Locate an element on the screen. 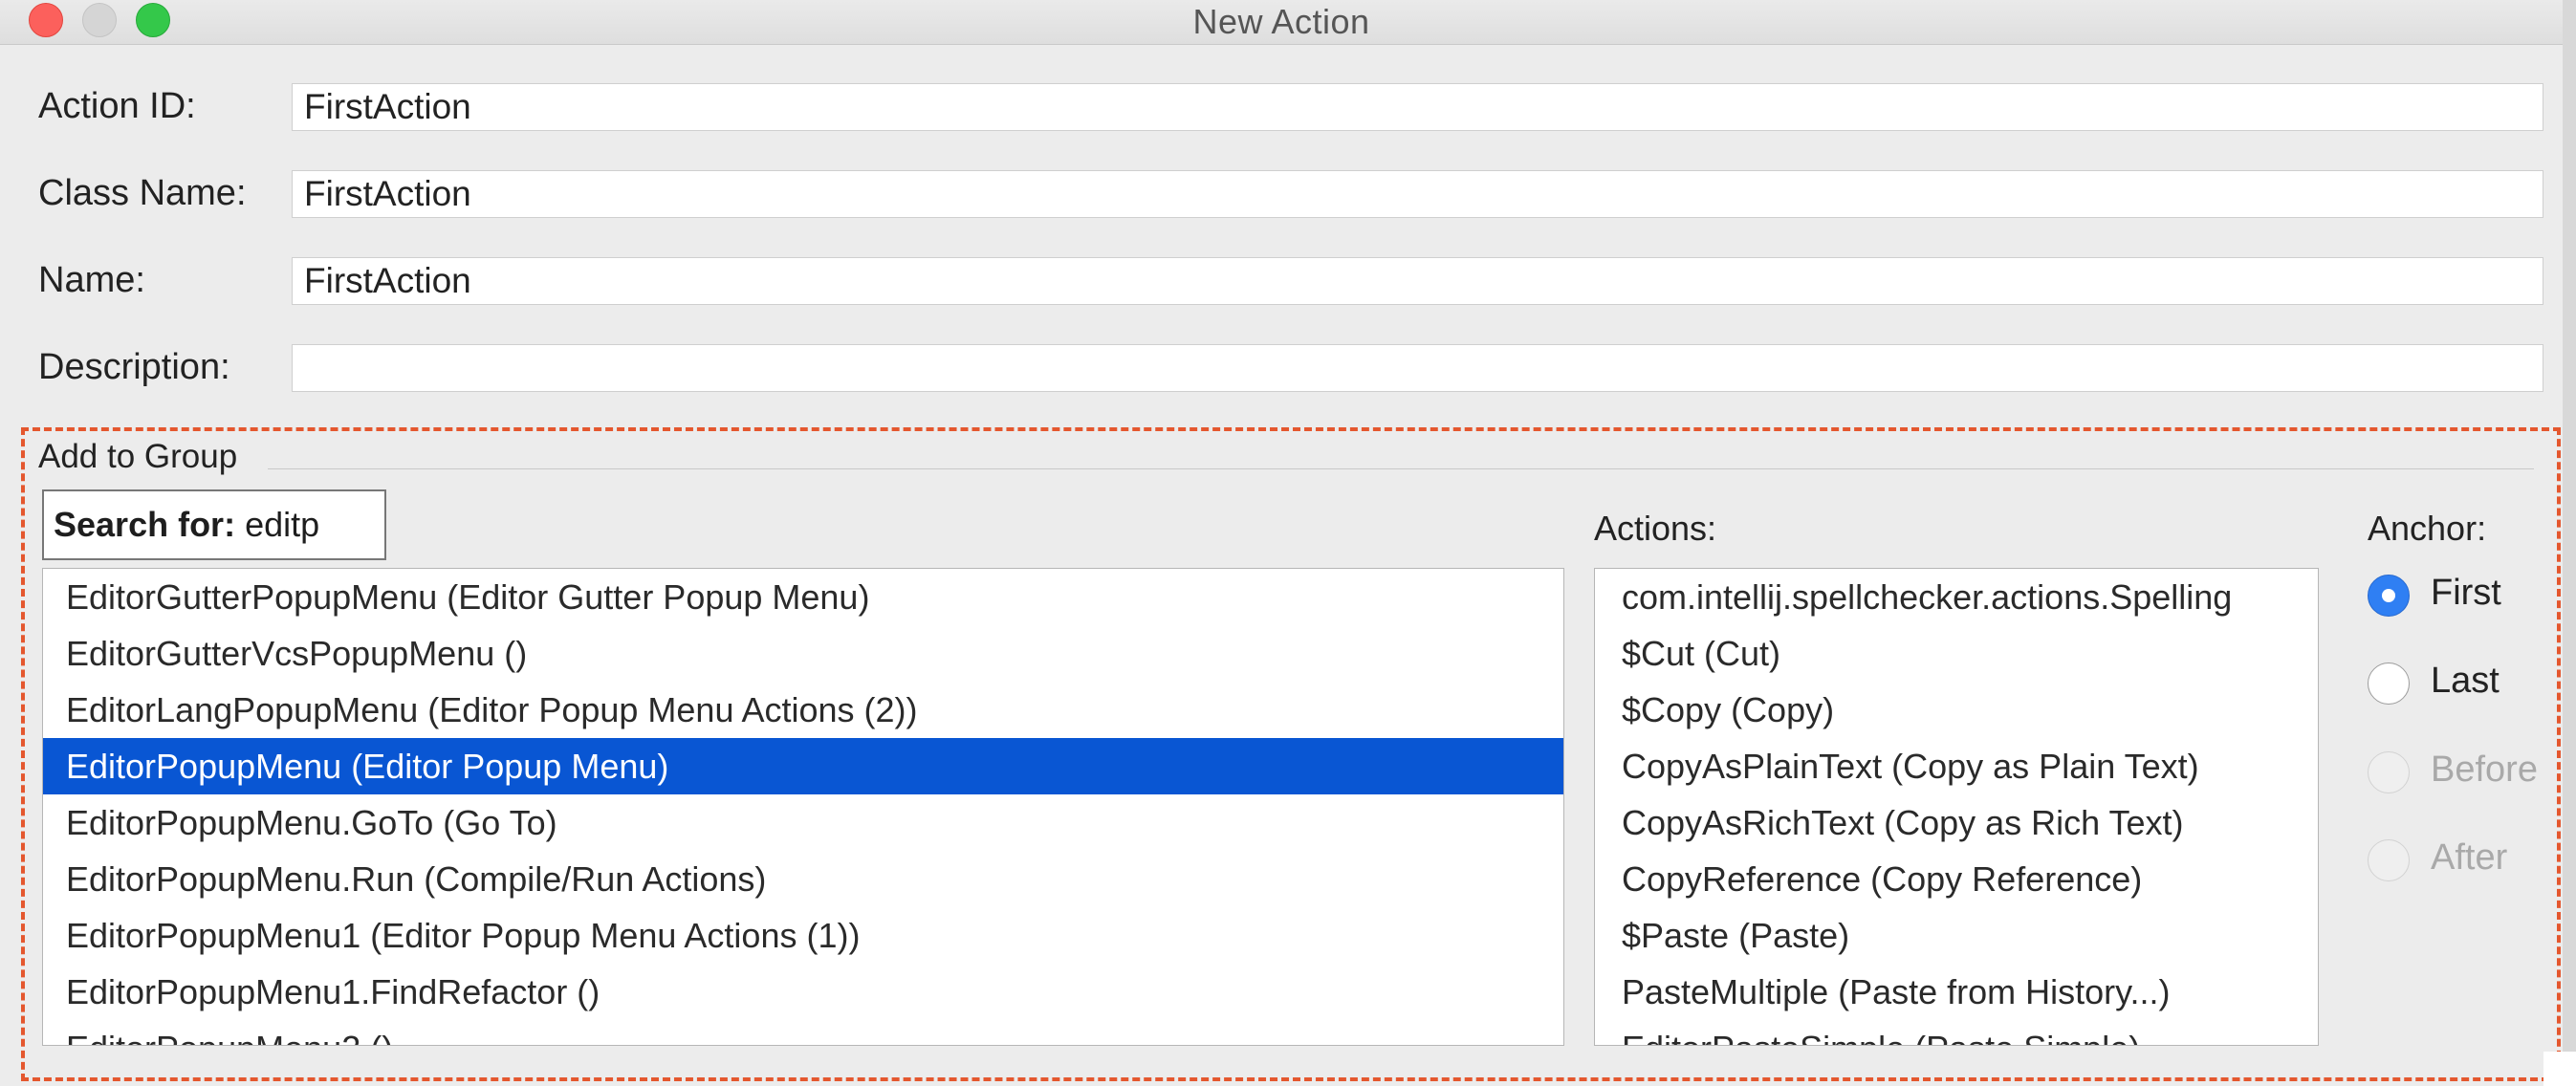  anchor-after-label: After is located at coordinates (2469, 857).